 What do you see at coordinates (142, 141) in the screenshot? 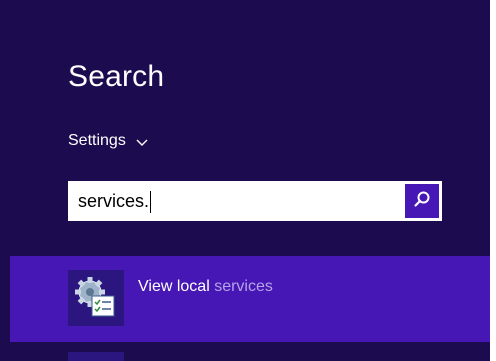
I see `chevron-down-icon` at bounding box center [142, 141].